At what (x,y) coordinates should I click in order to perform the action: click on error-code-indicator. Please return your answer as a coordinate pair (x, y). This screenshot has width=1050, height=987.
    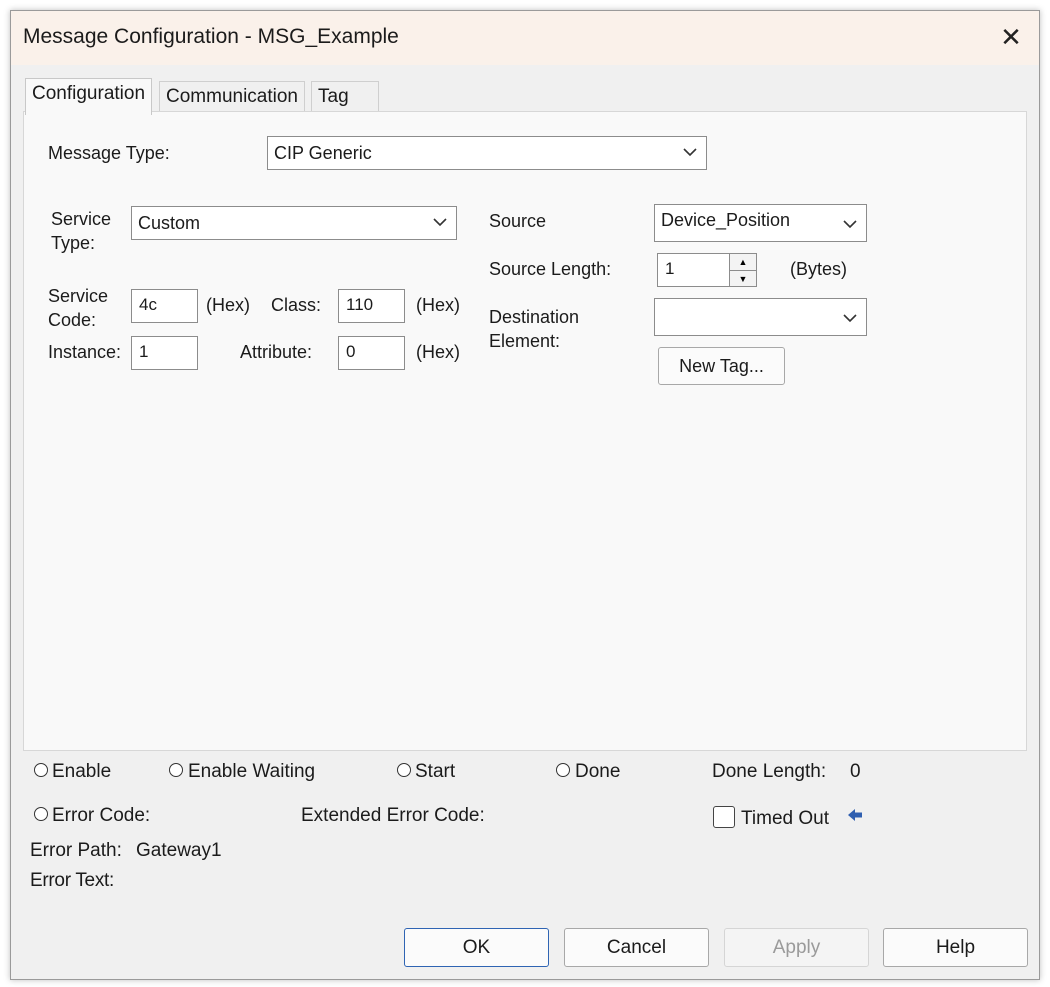
    Looking at the image, I should click on (41, 814).